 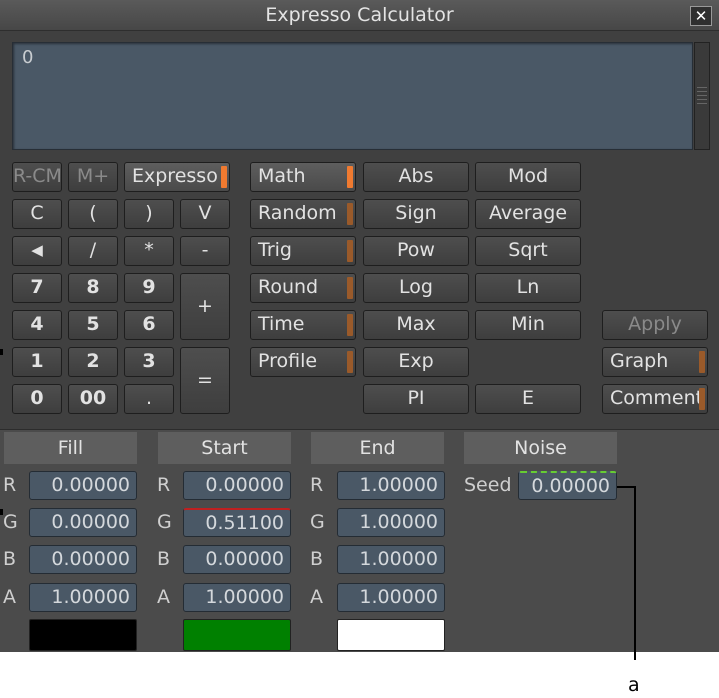 I want to click on end-g-field: 1.00000, so click(x=391, y=522).